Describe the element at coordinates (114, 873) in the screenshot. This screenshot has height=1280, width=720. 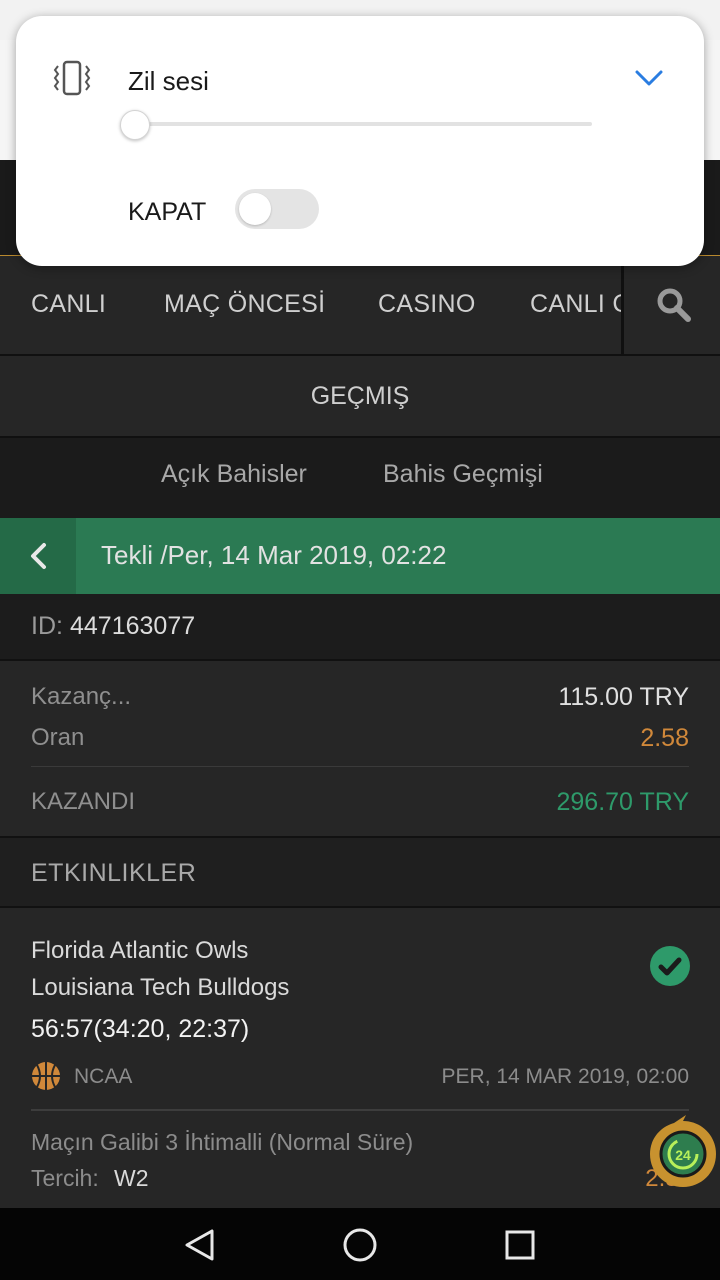
I see `events-title: ETKINLIKLER` at that location.